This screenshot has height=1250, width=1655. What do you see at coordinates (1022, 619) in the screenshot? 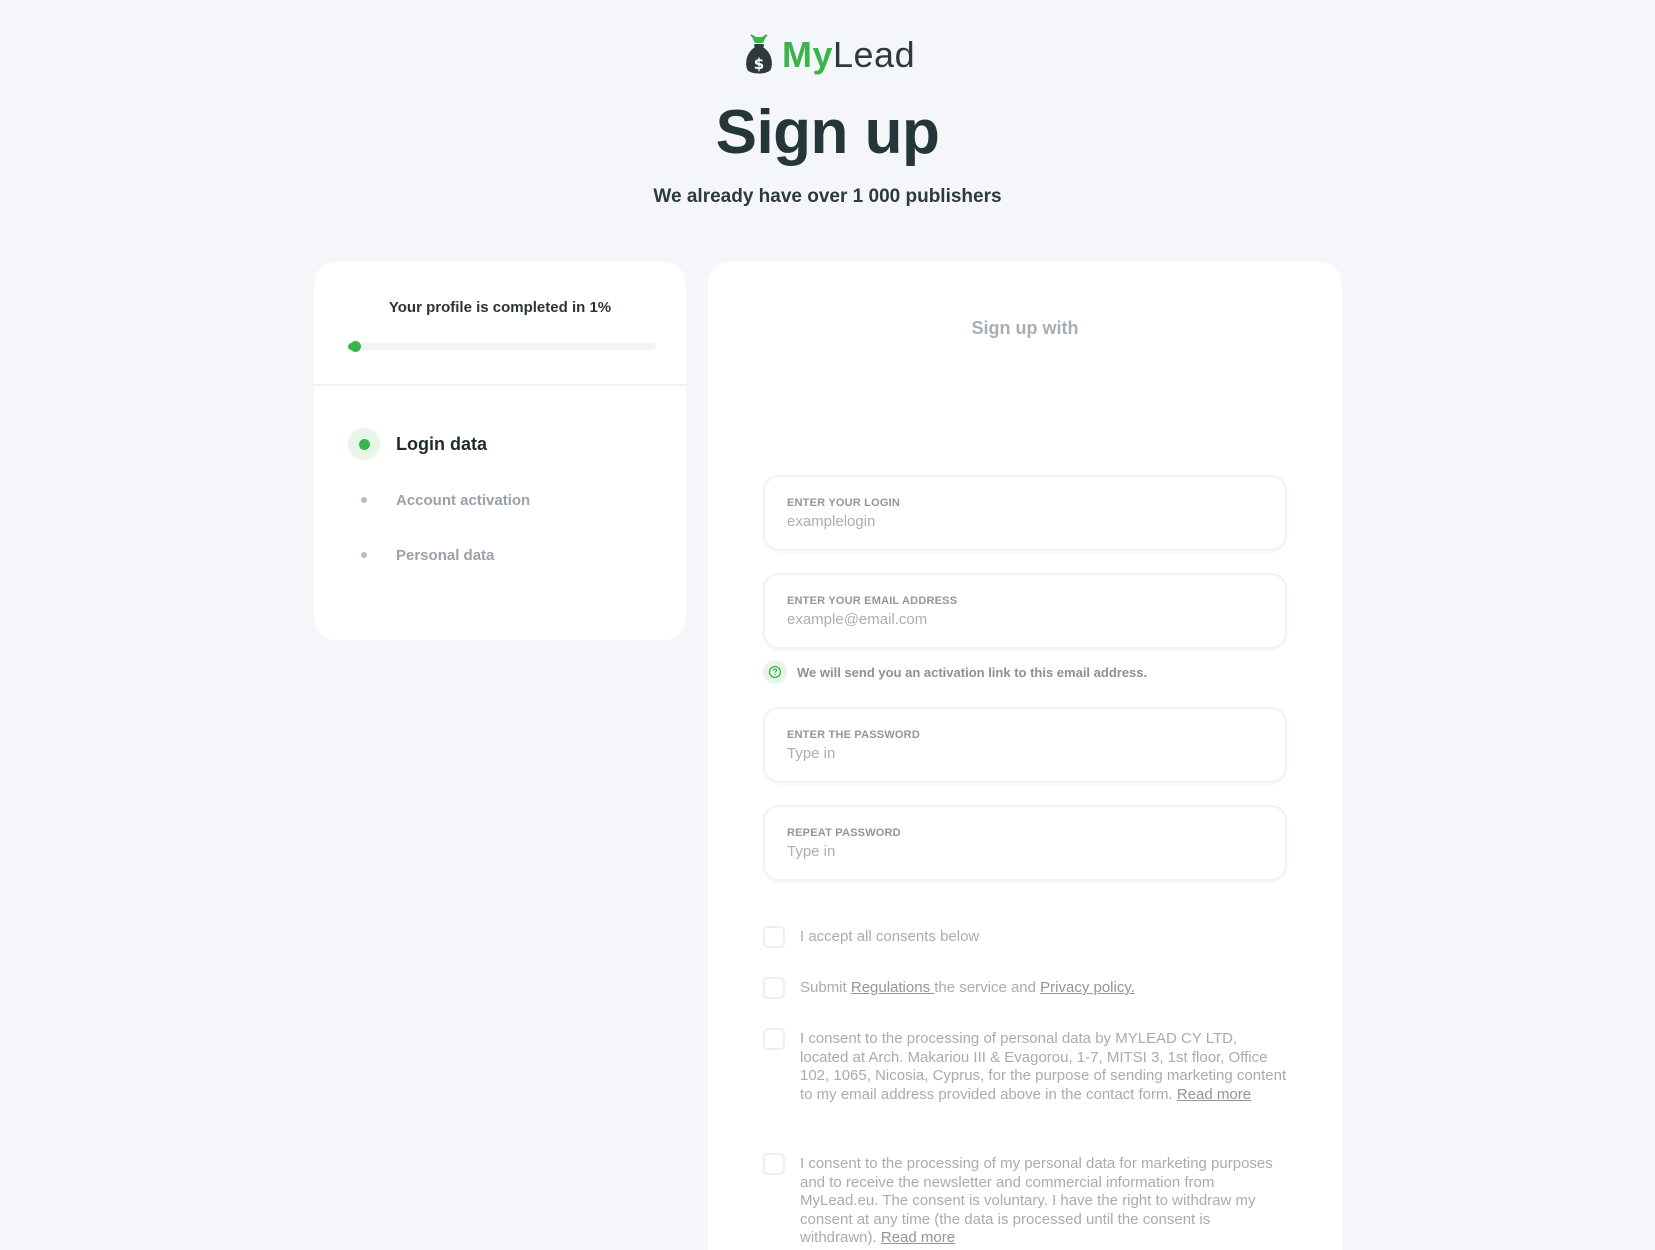
I see `email-input` at bounding box center [1022, 619].